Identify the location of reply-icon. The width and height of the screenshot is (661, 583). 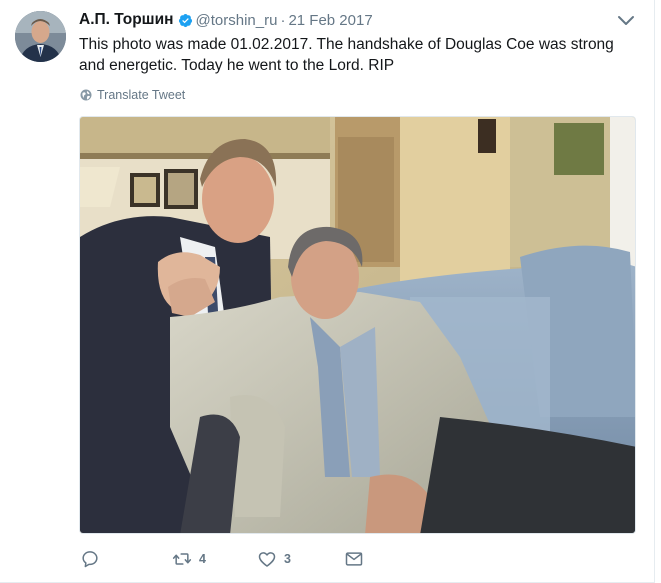
(90, 559).